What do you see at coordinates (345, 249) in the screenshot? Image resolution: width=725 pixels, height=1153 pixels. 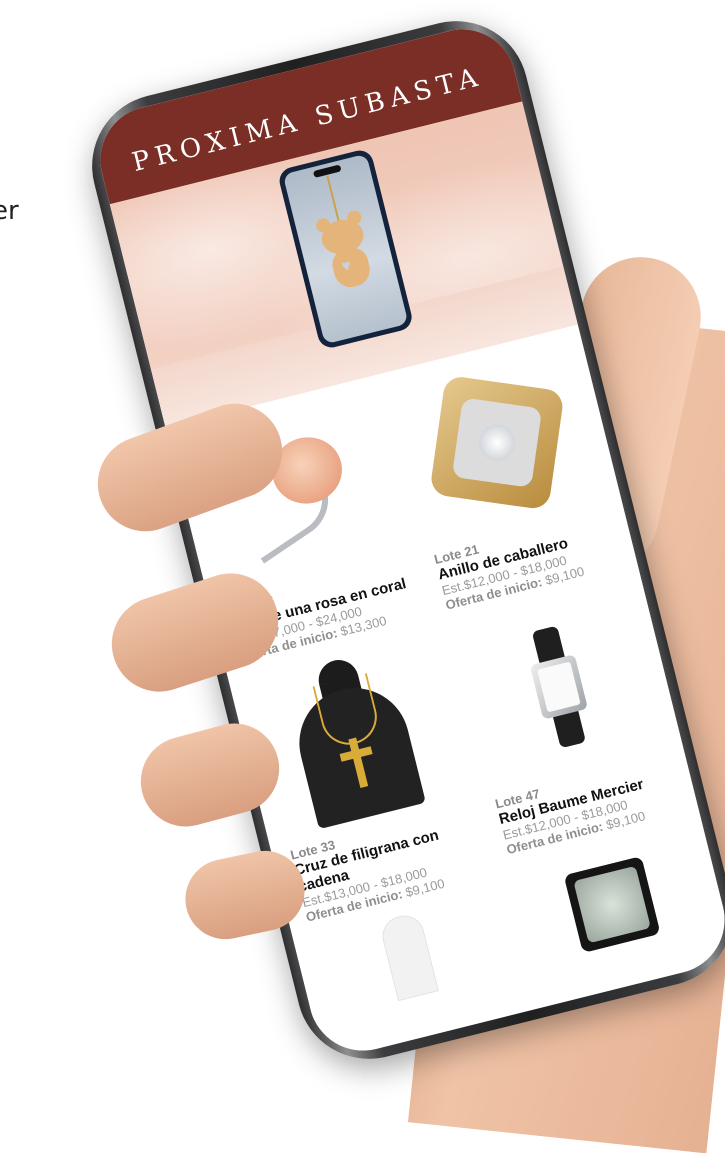 I see `hero-phone-image: ♥` at bounding box center [345, 249].